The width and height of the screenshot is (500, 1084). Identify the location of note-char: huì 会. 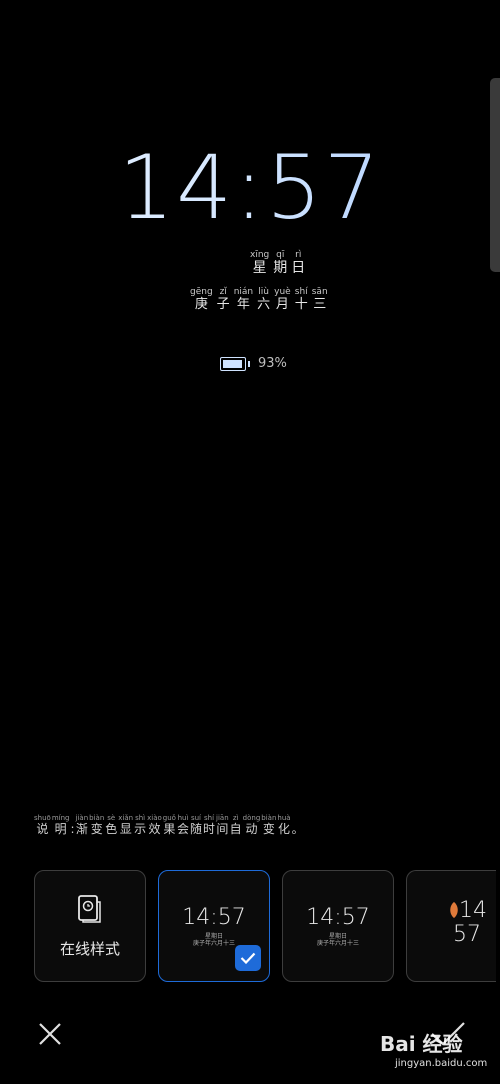
(182, 825).